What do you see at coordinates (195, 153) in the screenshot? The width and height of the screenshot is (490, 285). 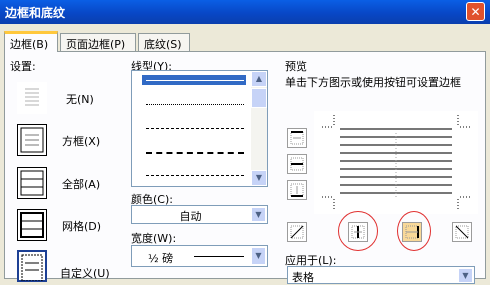 I see `line-style-dashed-long` at bounding box center [195, 153].